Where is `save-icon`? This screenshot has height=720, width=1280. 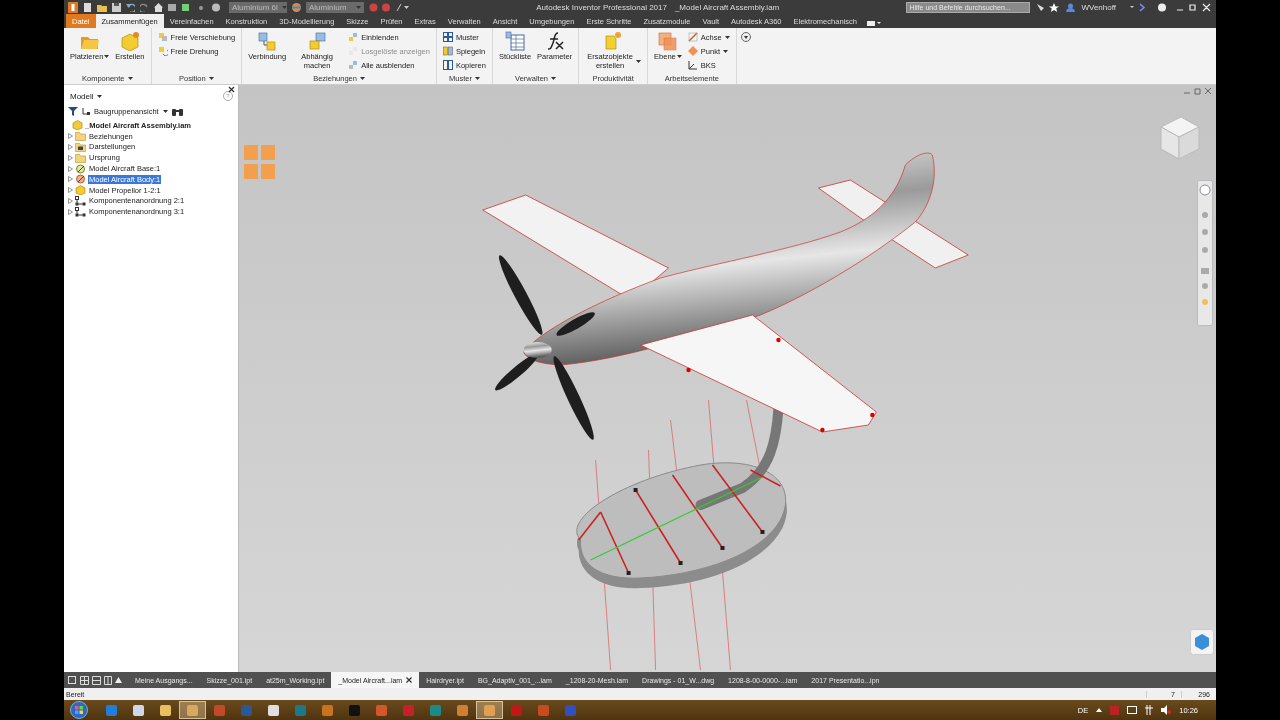 save-icon is located at coordinates (116, 7).